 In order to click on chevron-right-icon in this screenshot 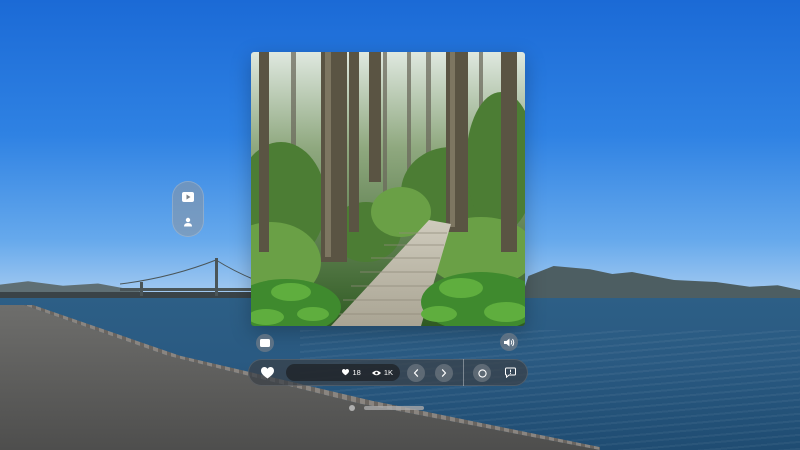, I will do `click(444, 373)`.